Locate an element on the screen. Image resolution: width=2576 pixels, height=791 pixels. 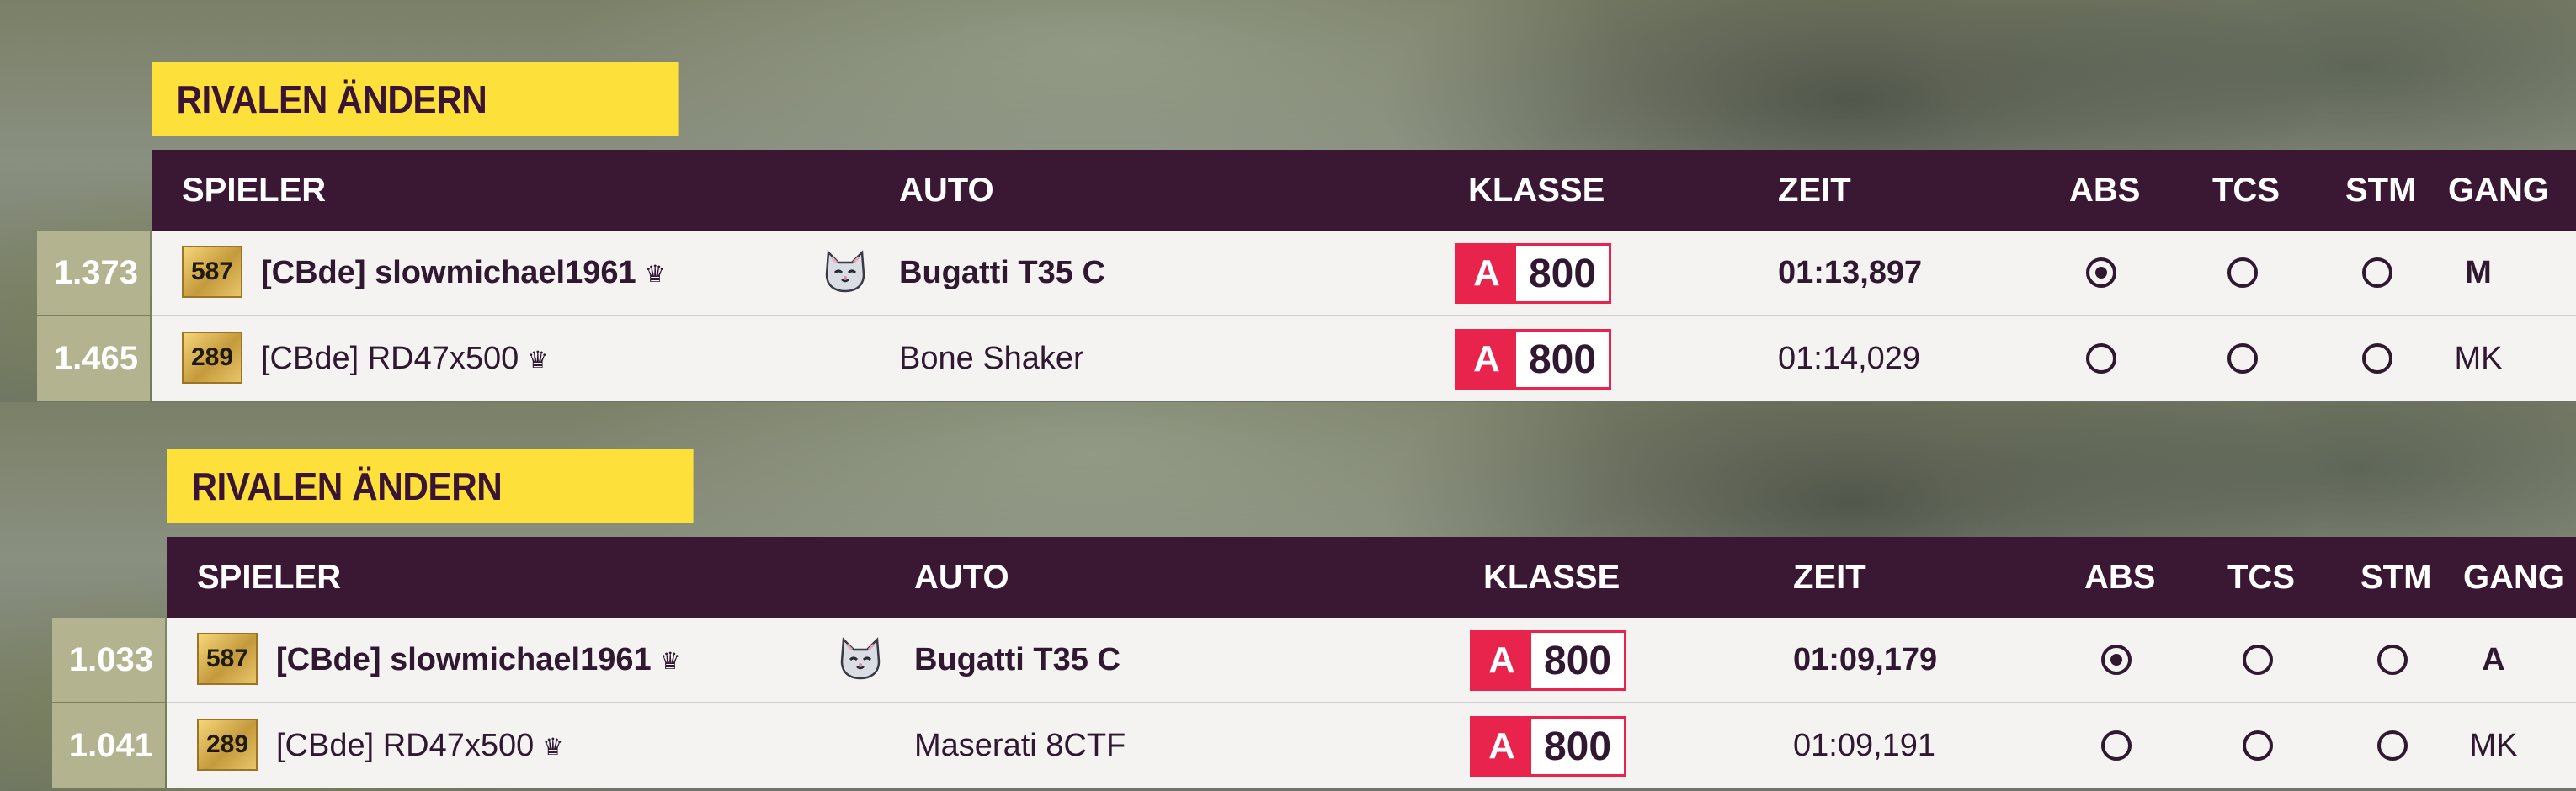
car-name: Bone Shaker is located at coordinates (992, 358).